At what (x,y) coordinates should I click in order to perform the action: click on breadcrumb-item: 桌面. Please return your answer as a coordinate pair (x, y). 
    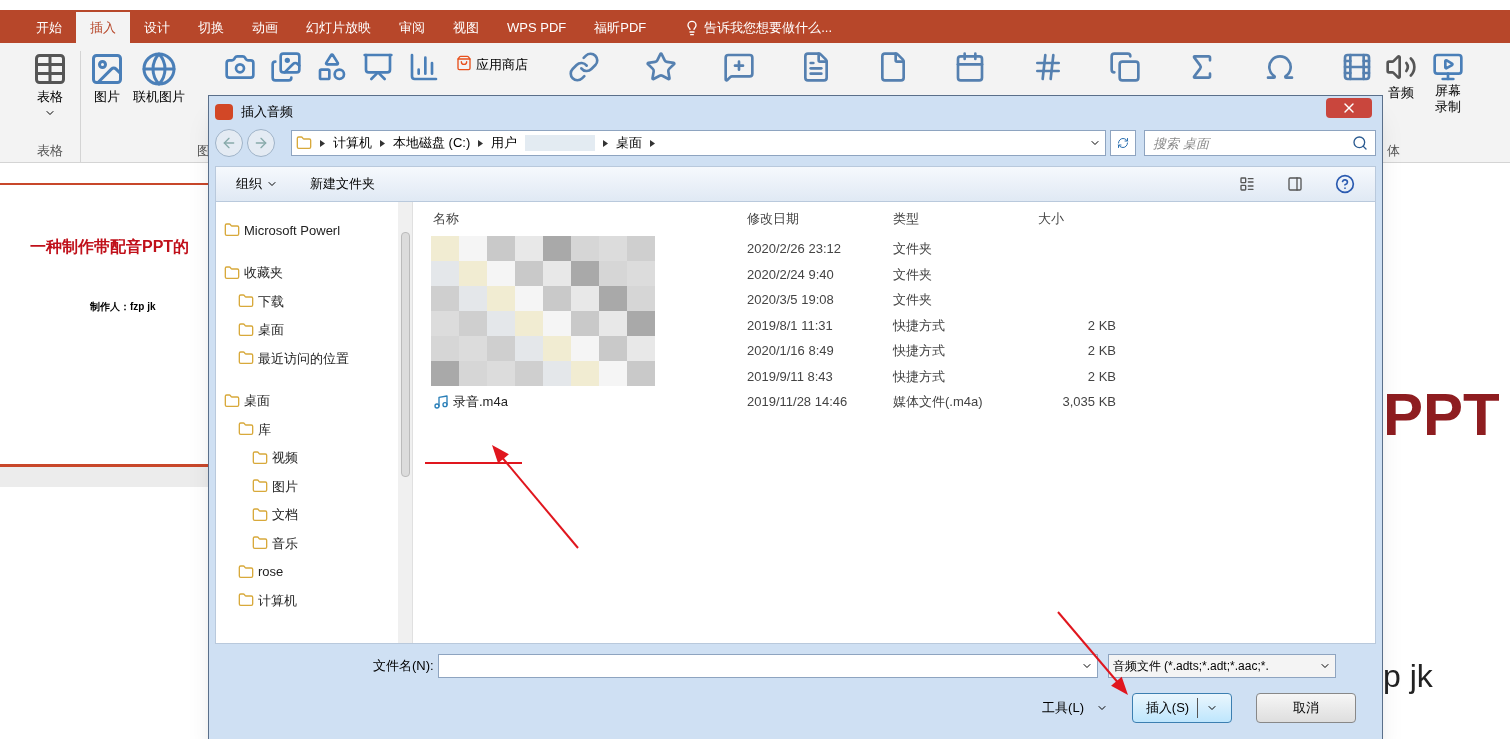
    Looking at the image, I should click on (629, 143).